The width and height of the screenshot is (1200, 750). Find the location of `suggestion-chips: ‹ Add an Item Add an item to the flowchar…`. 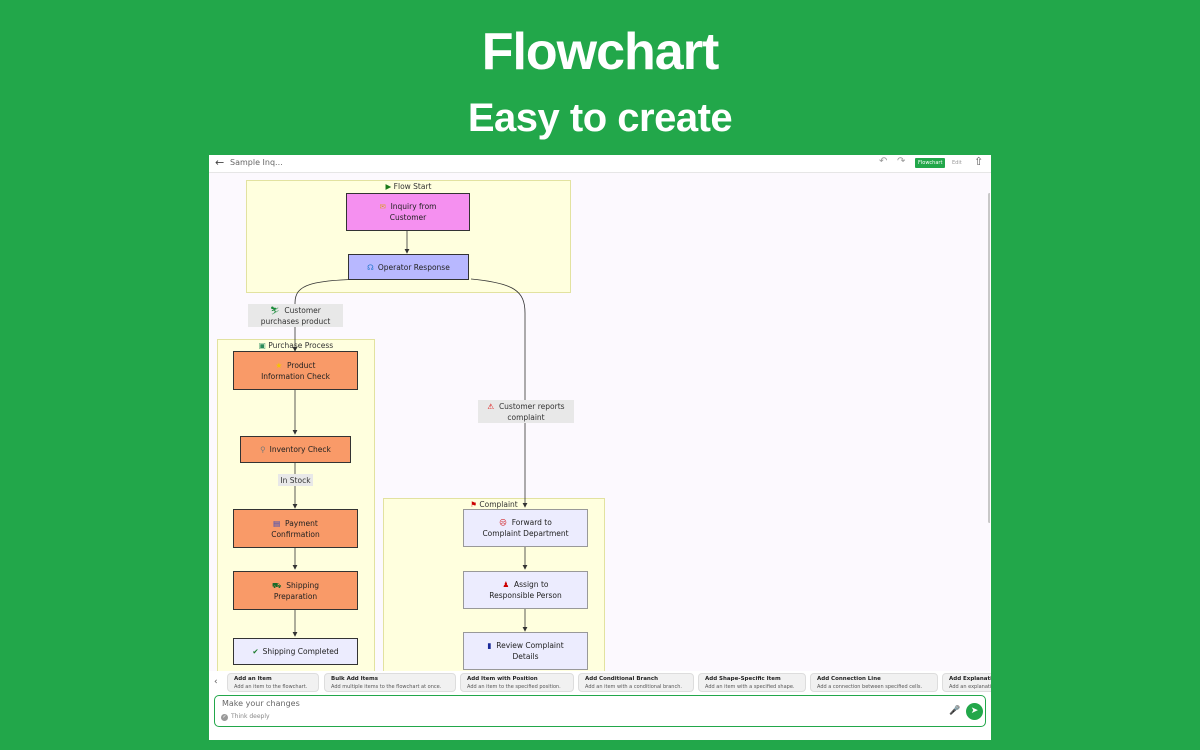

suggestion-chips: ‹ Add an Item Add an item to the flowchar… is located at coordinates (600, 683).